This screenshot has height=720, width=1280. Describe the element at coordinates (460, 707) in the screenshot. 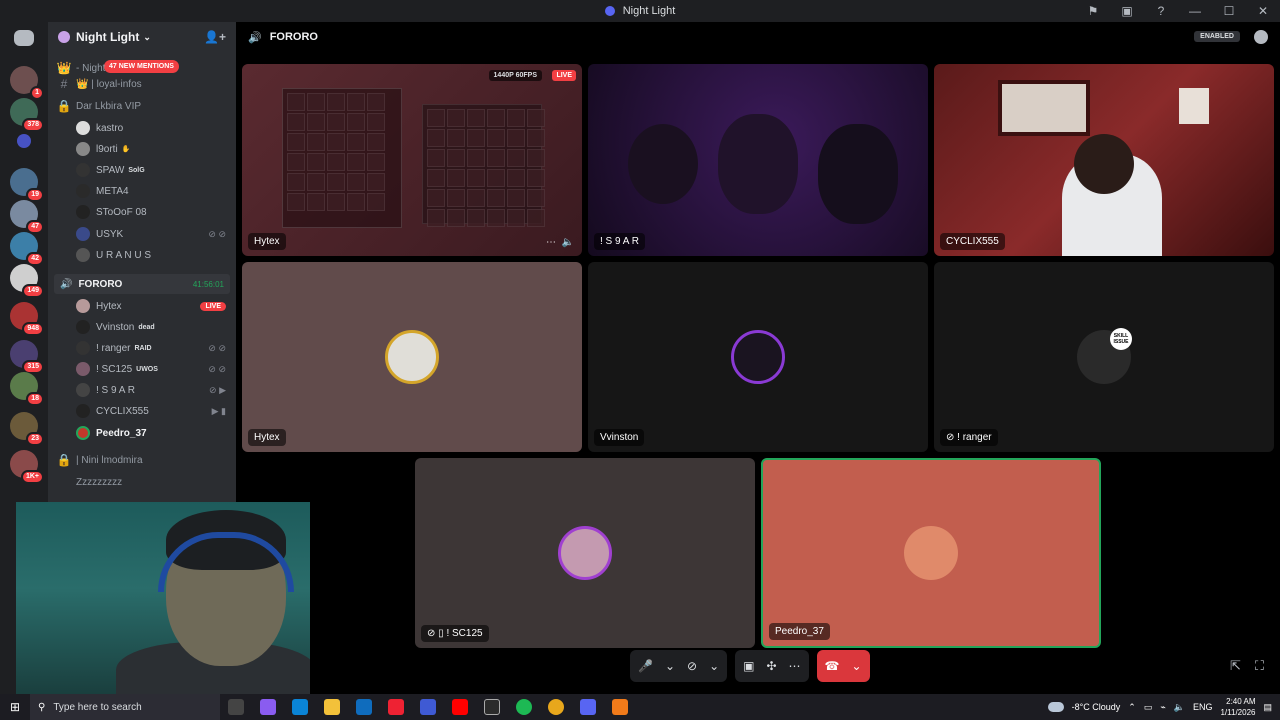

I see `youtube-icon` at that location.